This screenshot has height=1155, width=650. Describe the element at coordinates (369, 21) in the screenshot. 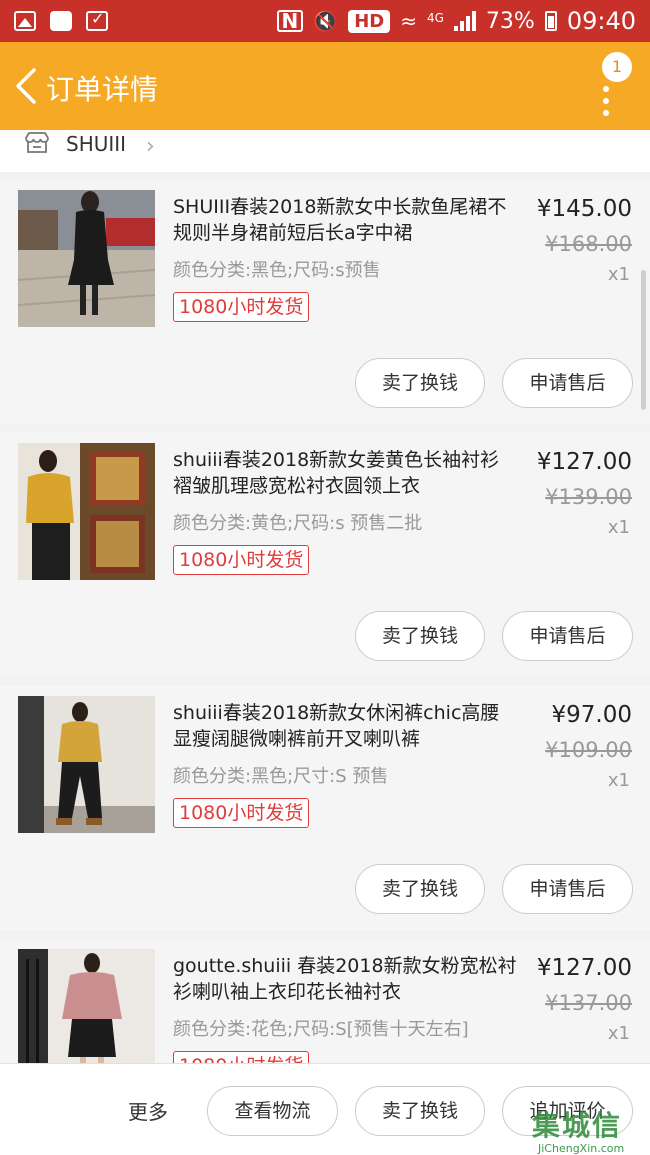

I see `hd-voice-badge: HD` at that location.